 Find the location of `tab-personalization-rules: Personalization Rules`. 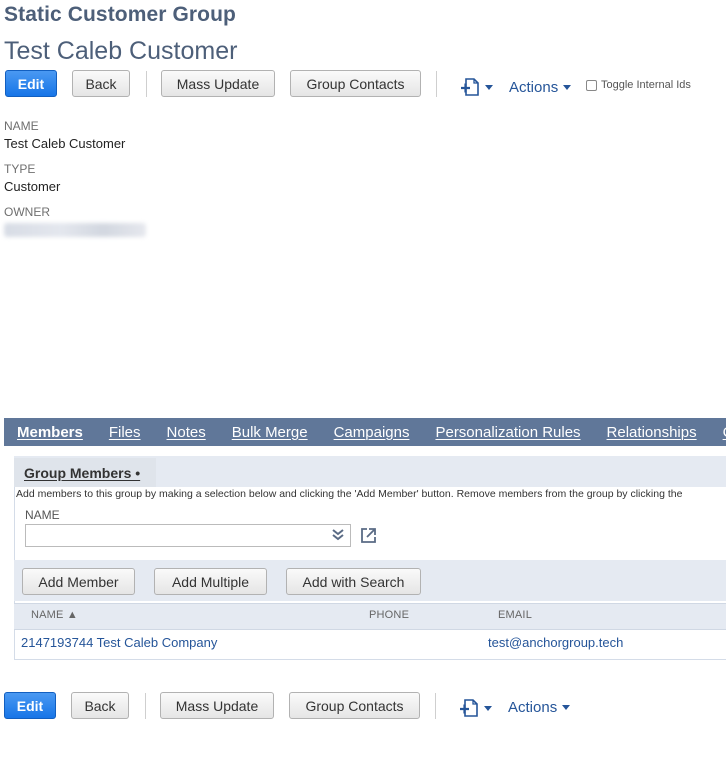

tab-personalization-rules: Personalization Rules is located at coordinates (507, 432).